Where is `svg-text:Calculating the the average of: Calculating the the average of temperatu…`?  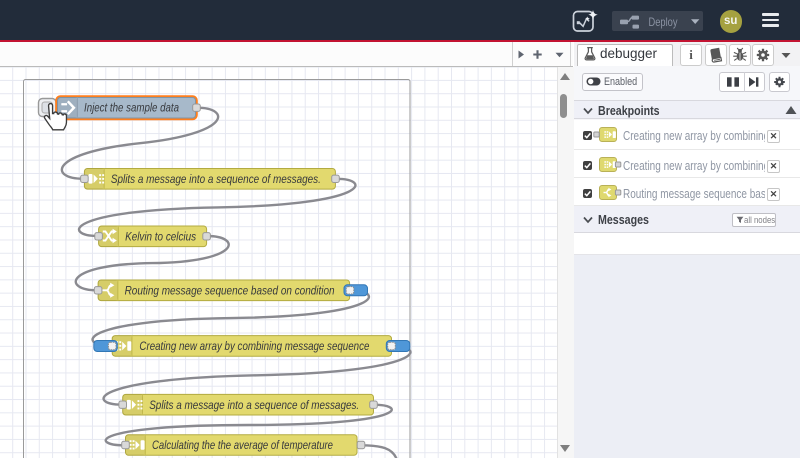
svg-text:Calculating the the average of: Calculating the the average of temperatu… is located at coordinates (242, 445).